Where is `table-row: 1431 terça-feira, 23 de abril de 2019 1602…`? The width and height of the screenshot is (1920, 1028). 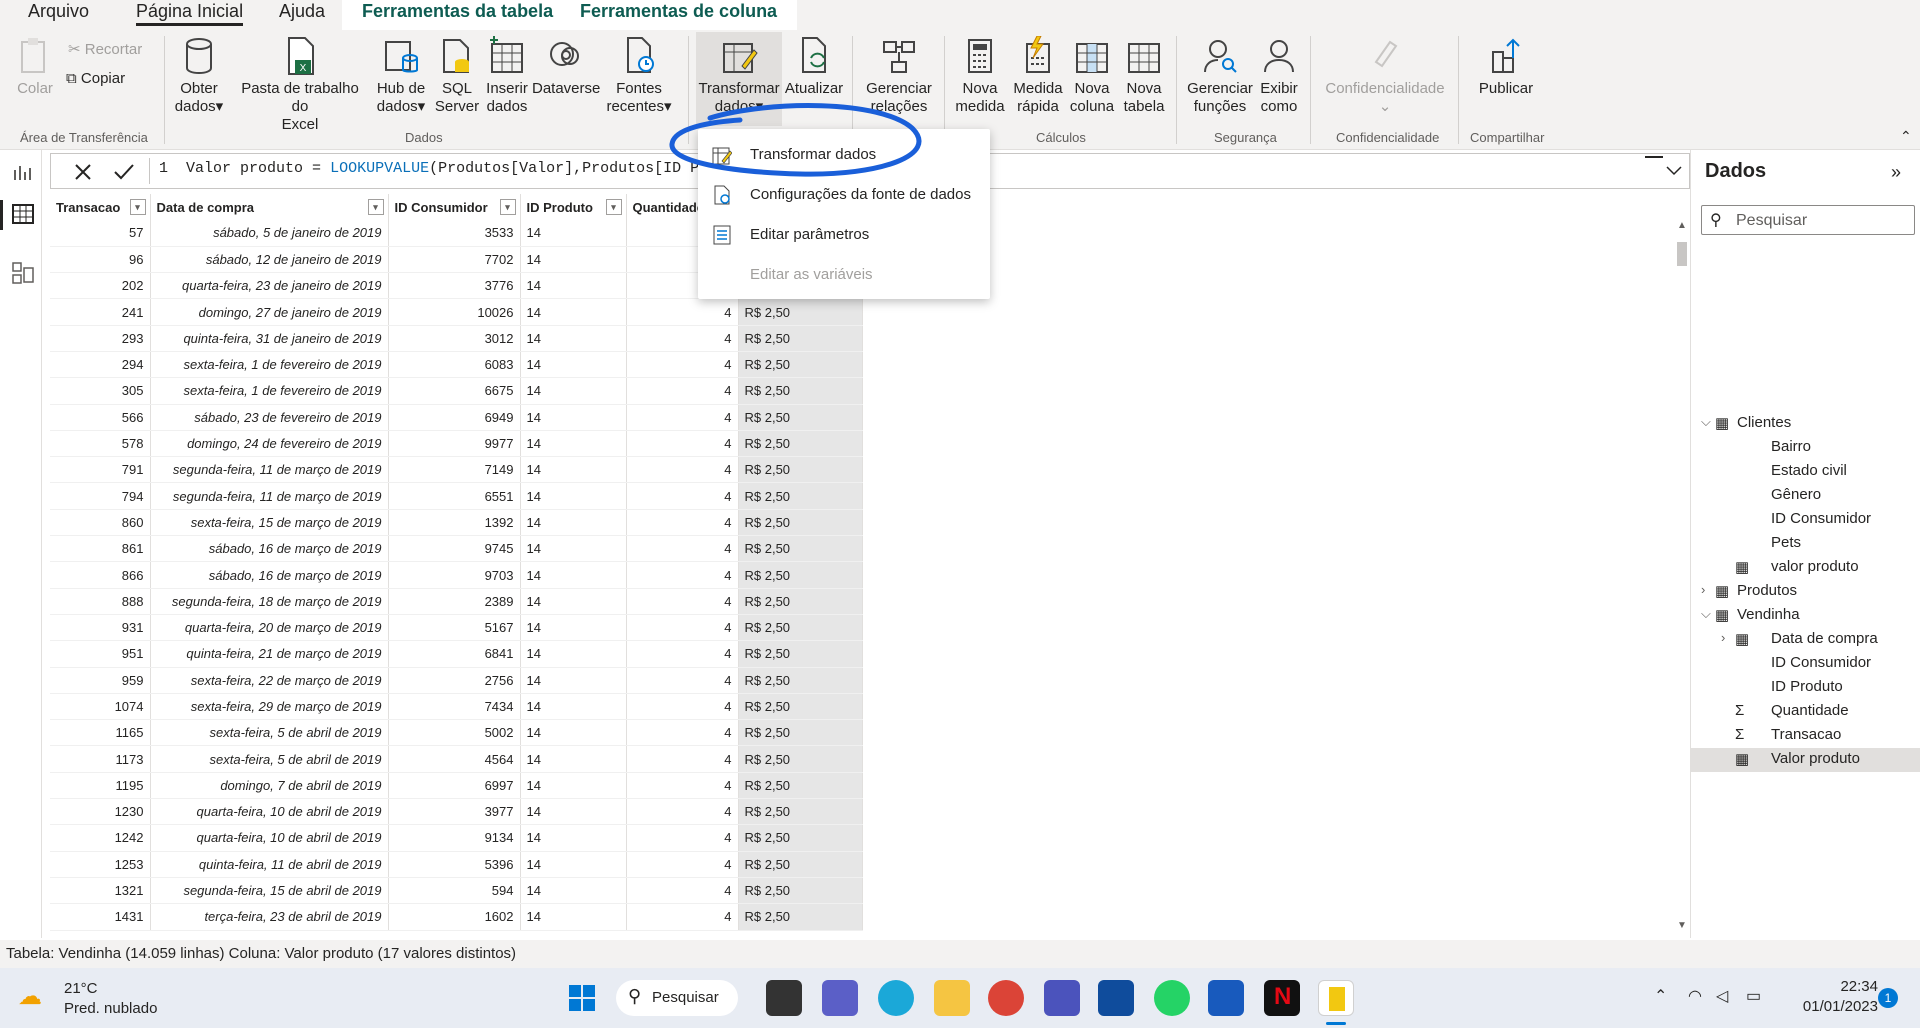
table-row: 1431 terça-feira, 23 de abril de 2019 1602… is located at coordinates (456, 917).